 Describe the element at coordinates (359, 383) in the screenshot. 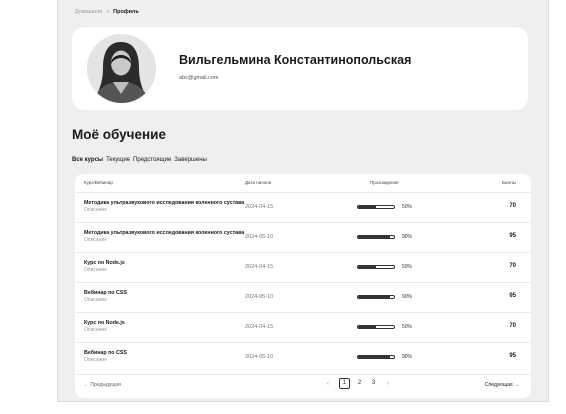

I see `page-2-button: 2` at that location.